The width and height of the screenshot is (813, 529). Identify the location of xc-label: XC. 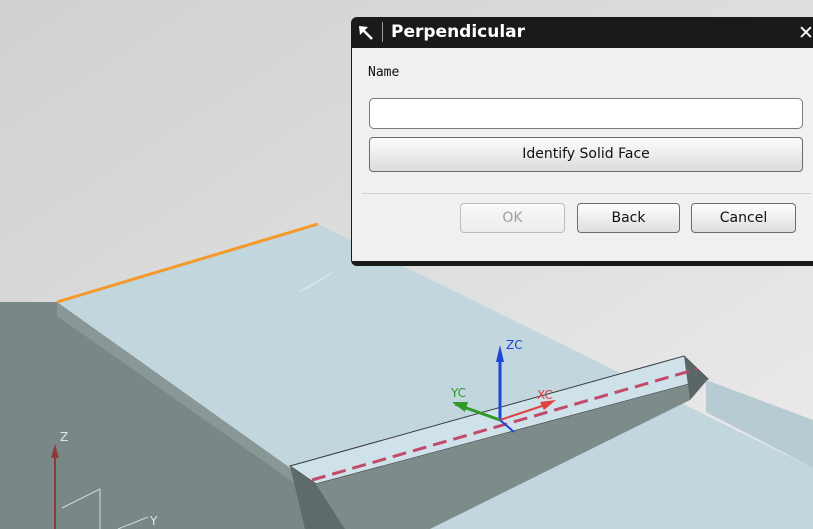
(545, 395).